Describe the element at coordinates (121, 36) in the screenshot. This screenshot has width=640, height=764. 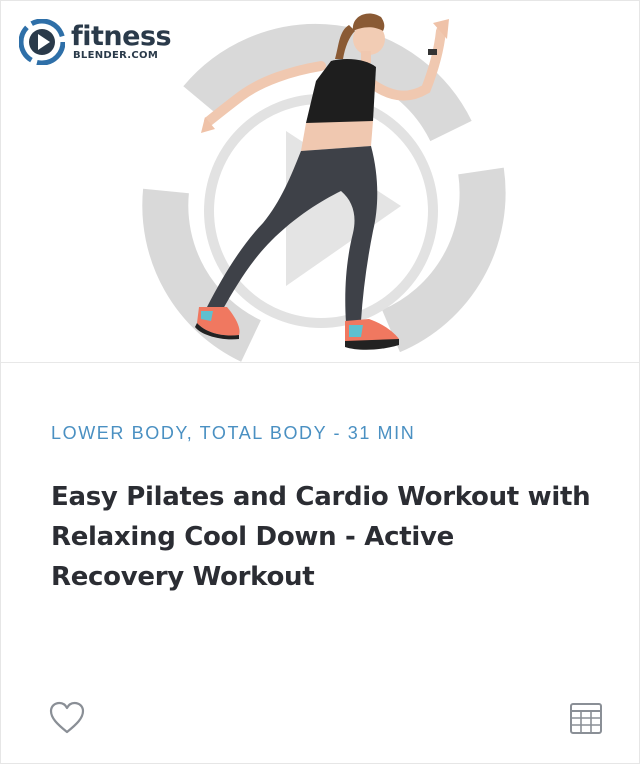
I see `brand-name: fitness` at that location.